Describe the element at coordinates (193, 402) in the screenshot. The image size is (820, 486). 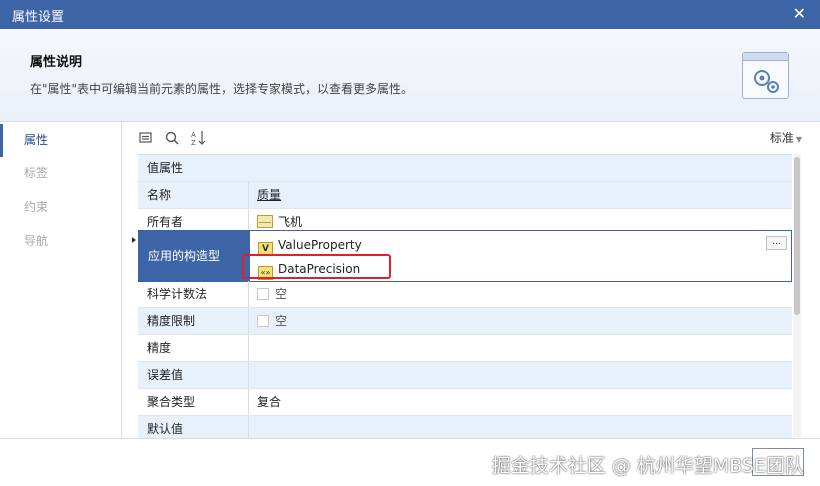
I see `row-label-aggregation: 聚合类型` at that location.